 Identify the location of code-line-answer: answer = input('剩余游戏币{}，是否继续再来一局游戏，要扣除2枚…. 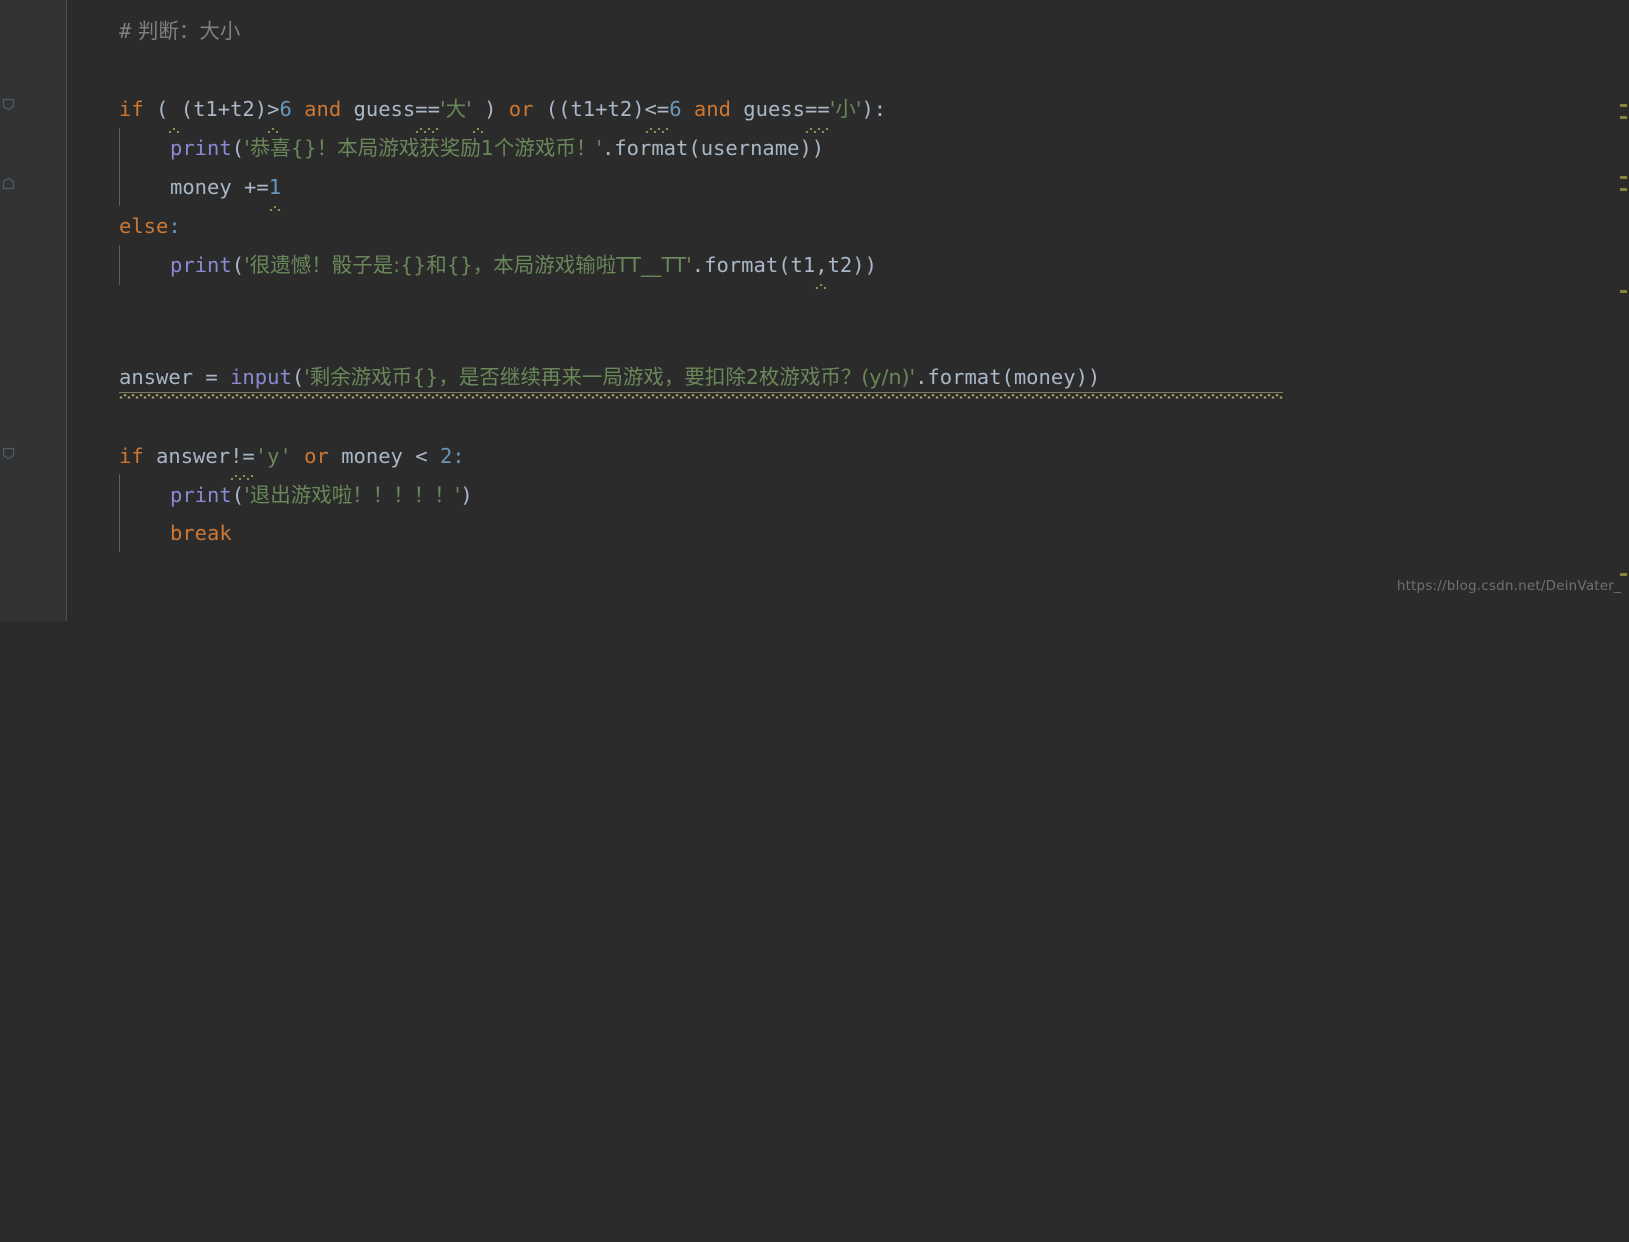
(609, 377).